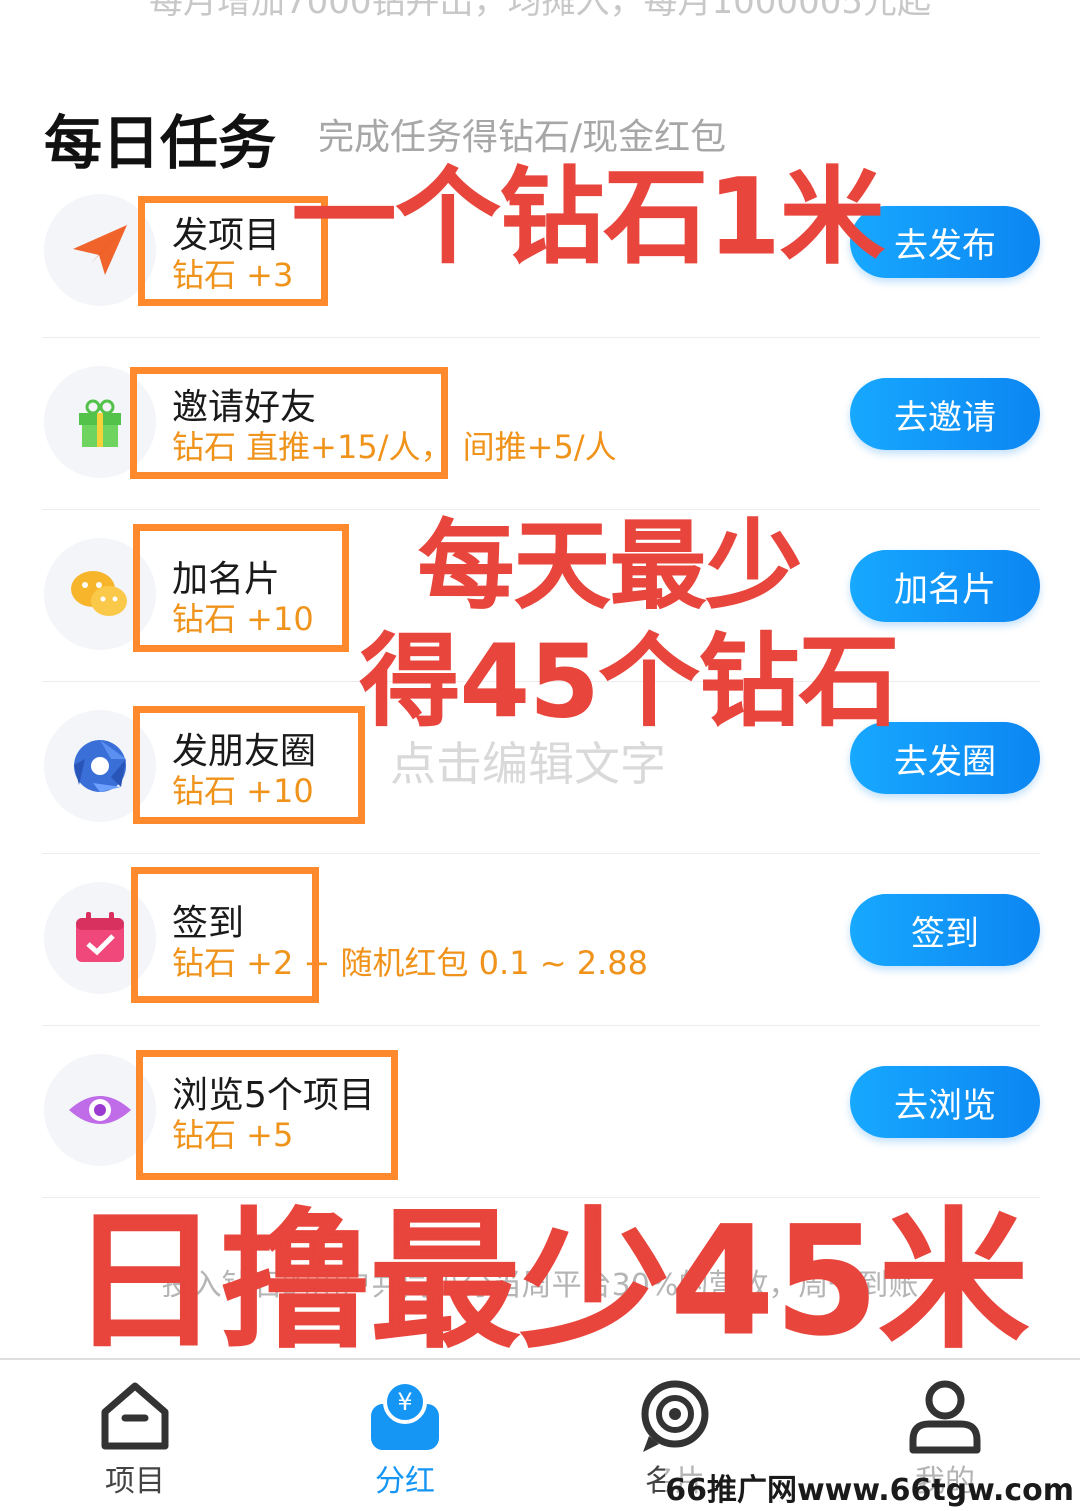 This screenshot has height=1511, width=1080. I want to click on task-reward: 钻石 +2 + 随机红包 0.1 ~ 2.88, so click(410, 963).